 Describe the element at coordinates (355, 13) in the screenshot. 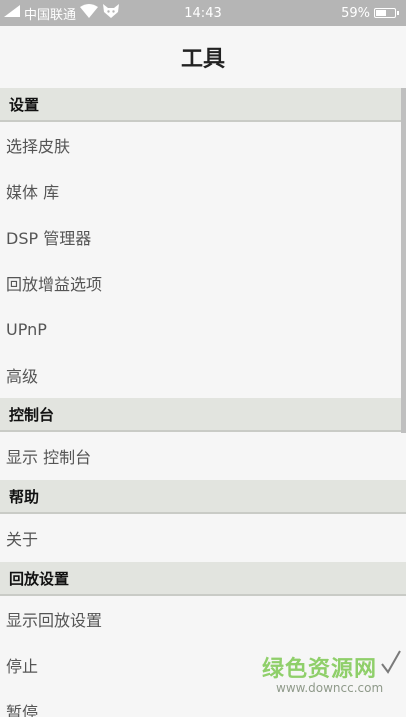

I see `battery-percent: 59%` at that location.